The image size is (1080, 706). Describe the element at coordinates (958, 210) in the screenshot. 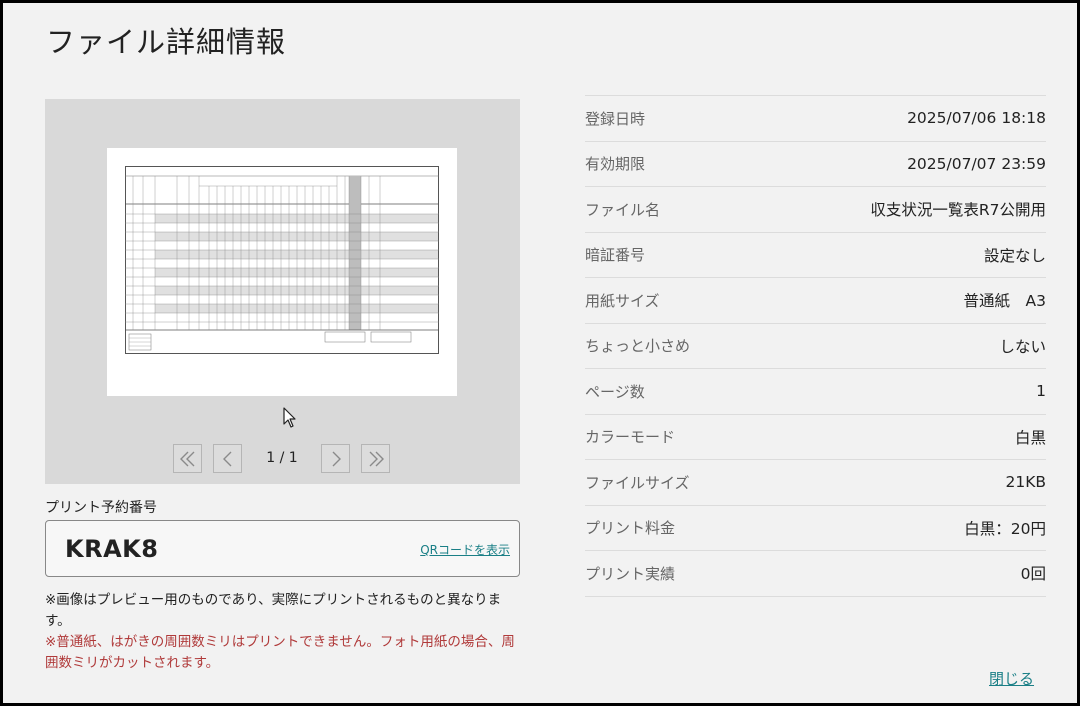

I see `detail-value: 収支状況一覧表R7公開用` at that location.